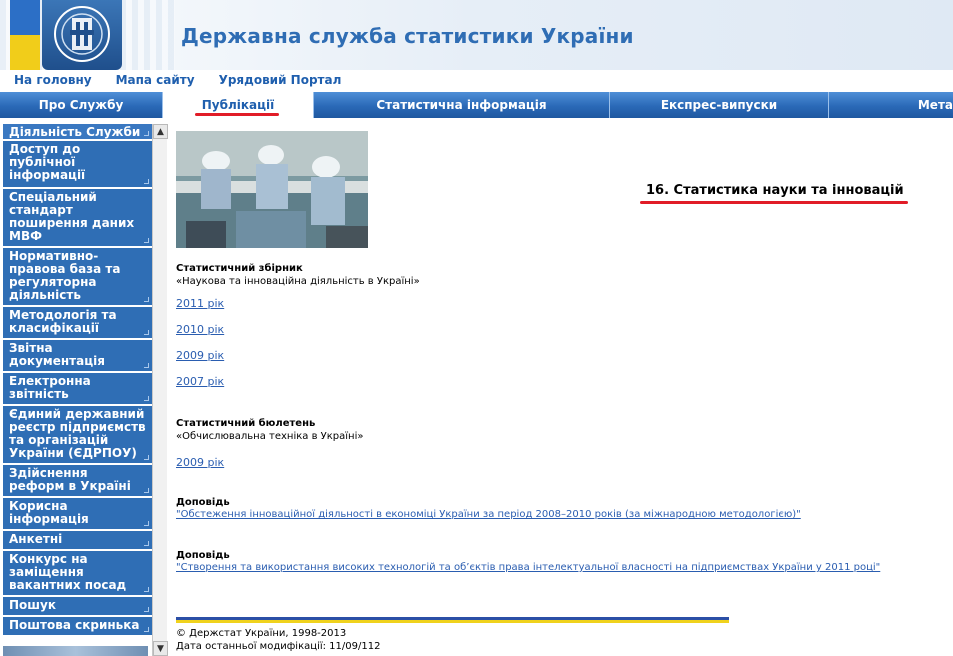 This screenshot has height=656, width=953. What do you see at coordinates (246, 423) in the screenshot?
I see `bulletin-label: Статистичний бюлетень` at bounding box center [246, 423].